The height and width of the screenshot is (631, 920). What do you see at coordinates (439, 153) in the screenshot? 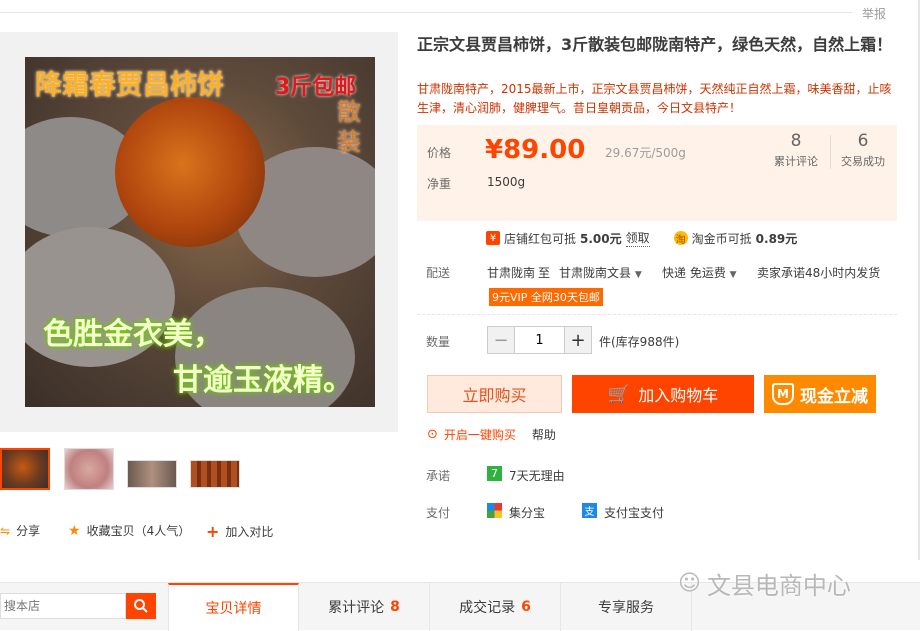
I see `price-label: 价格` at bounding box center [439, 153].